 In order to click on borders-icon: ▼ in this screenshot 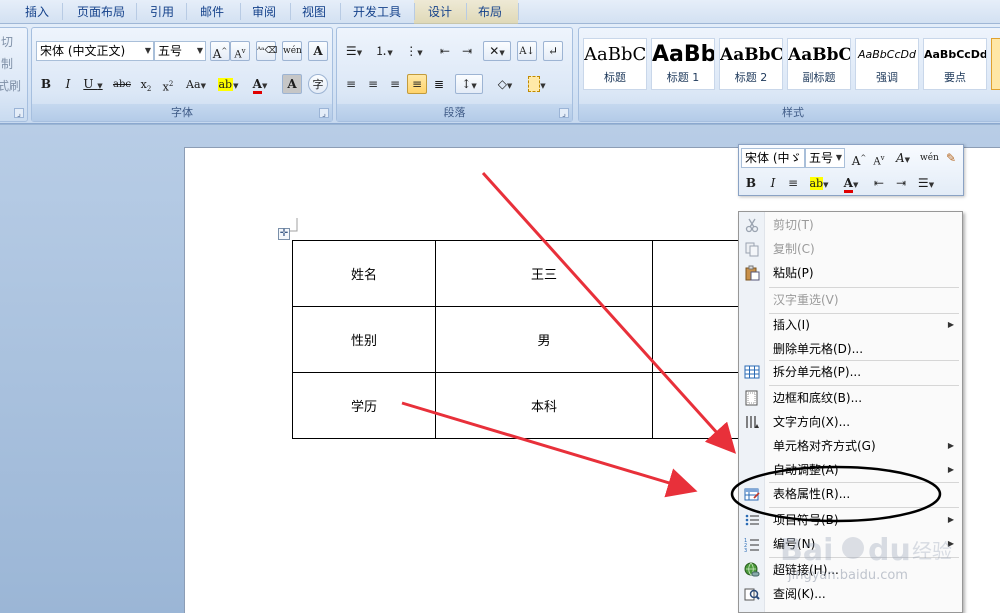, I will do `click(537, 84)`.